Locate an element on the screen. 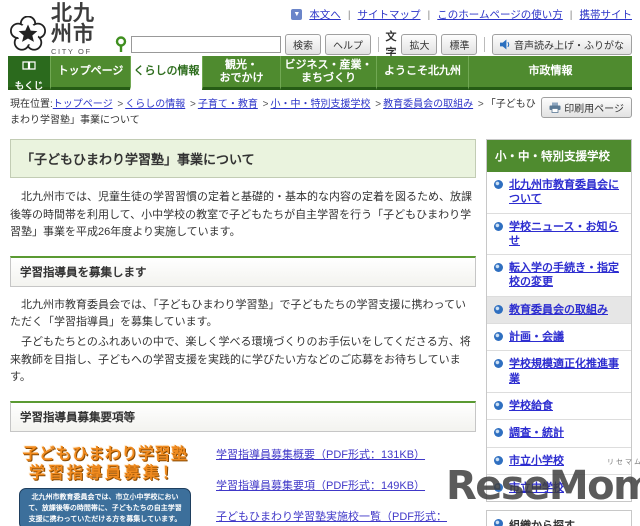 The width and height of the screenshot is (640, 526). print-page-button: 印刷用ページ is located at coordinates (586, 107).